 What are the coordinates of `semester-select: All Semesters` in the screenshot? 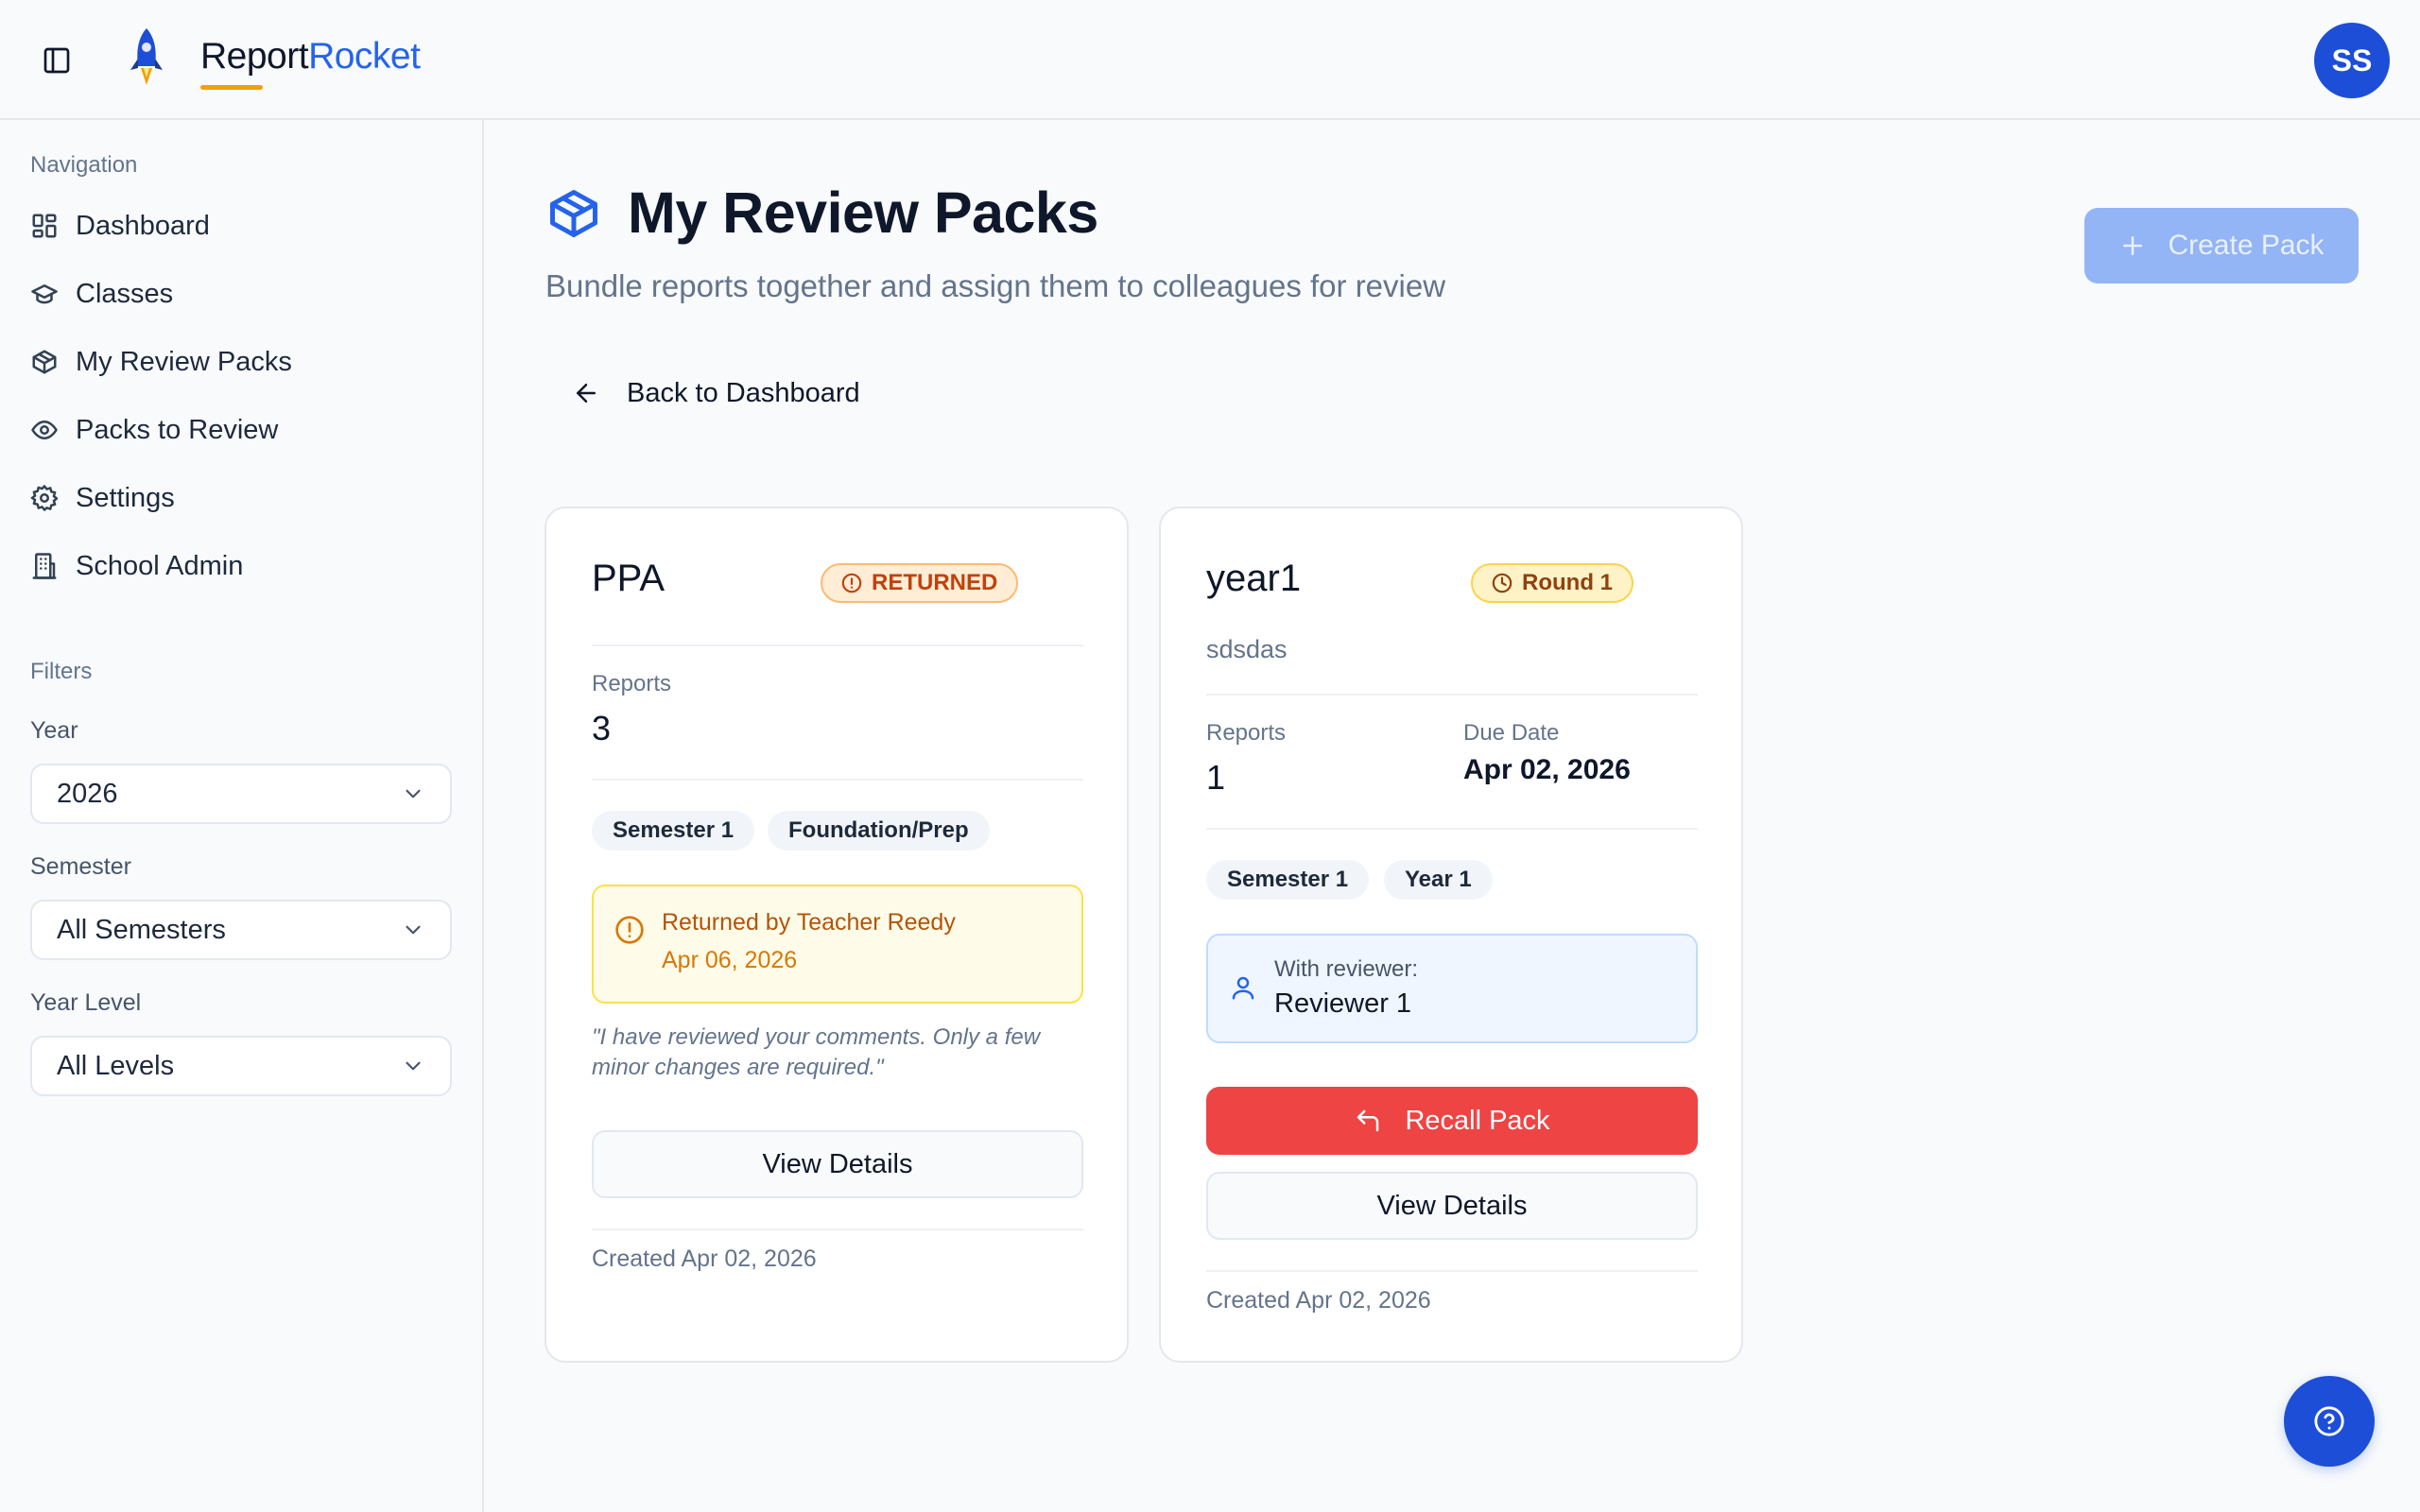 It's located at (241, 930).